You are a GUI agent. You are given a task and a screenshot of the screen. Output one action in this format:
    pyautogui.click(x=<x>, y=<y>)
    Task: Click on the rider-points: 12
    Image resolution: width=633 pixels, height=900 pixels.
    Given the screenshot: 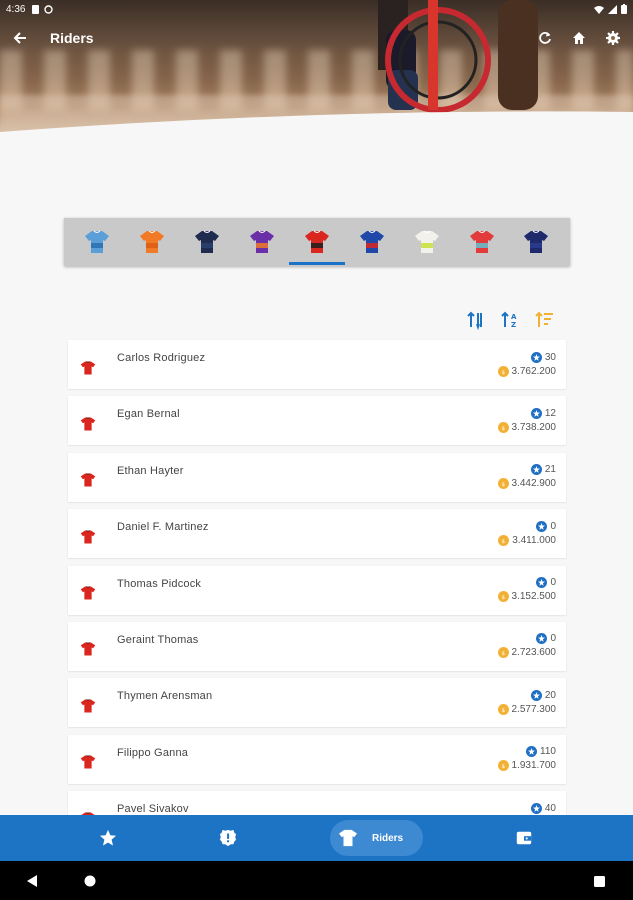 What is the action you would take?
    pyautogui.click(x=550, y=413)
    